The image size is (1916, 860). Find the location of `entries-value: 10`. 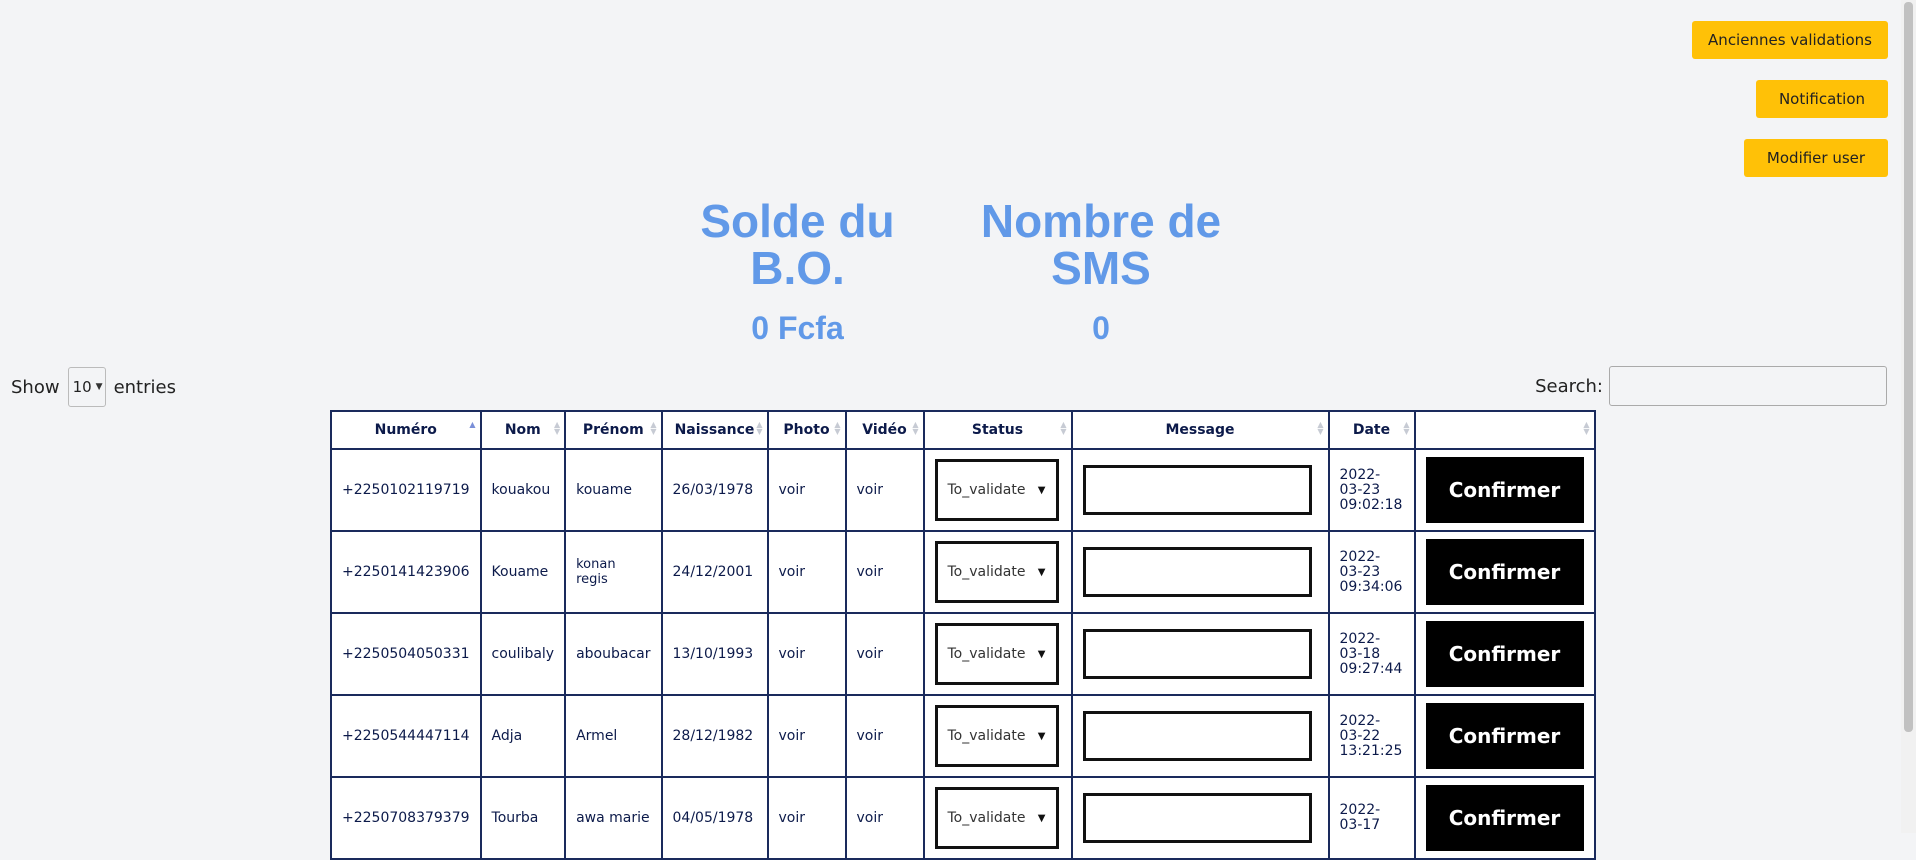

entries-value: 10 is located at coordinates (82, 387).